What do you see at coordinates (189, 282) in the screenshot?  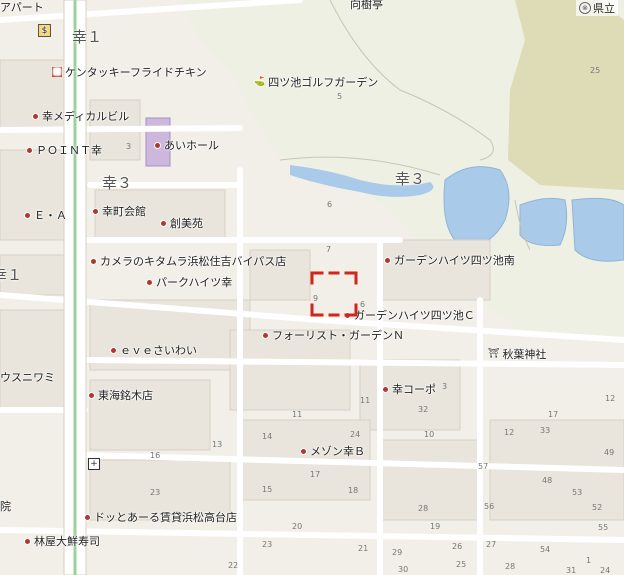 I see `poi-park: パークハイツ幸` at bounding box center [189, 282].